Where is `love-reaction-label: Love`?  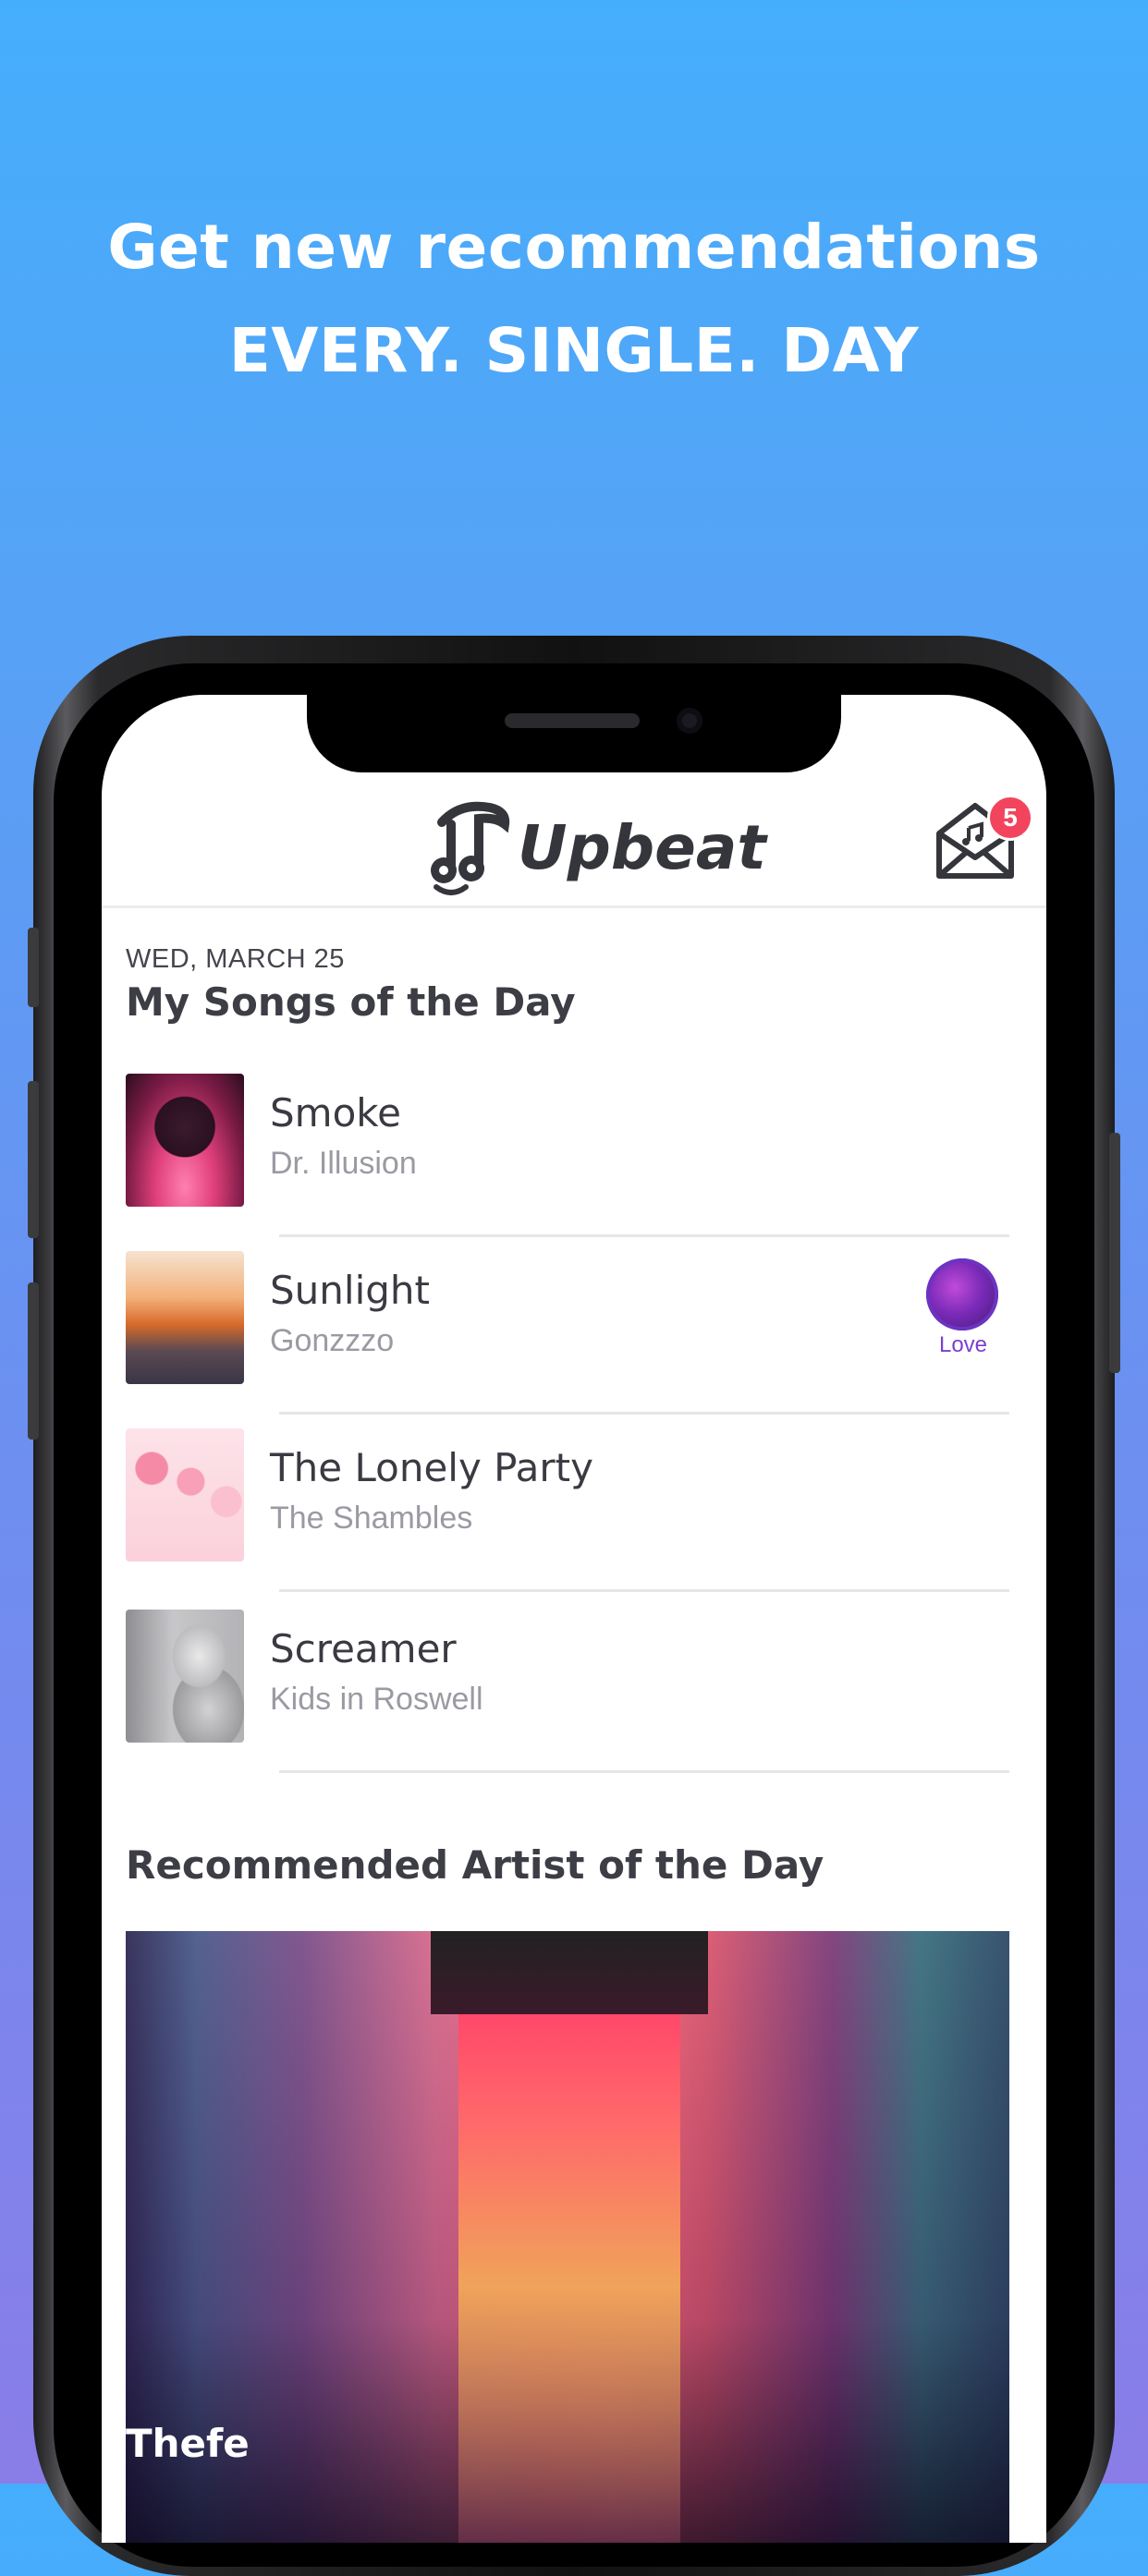 love-reaction-label: Love is located at coordinates (963, 1344).